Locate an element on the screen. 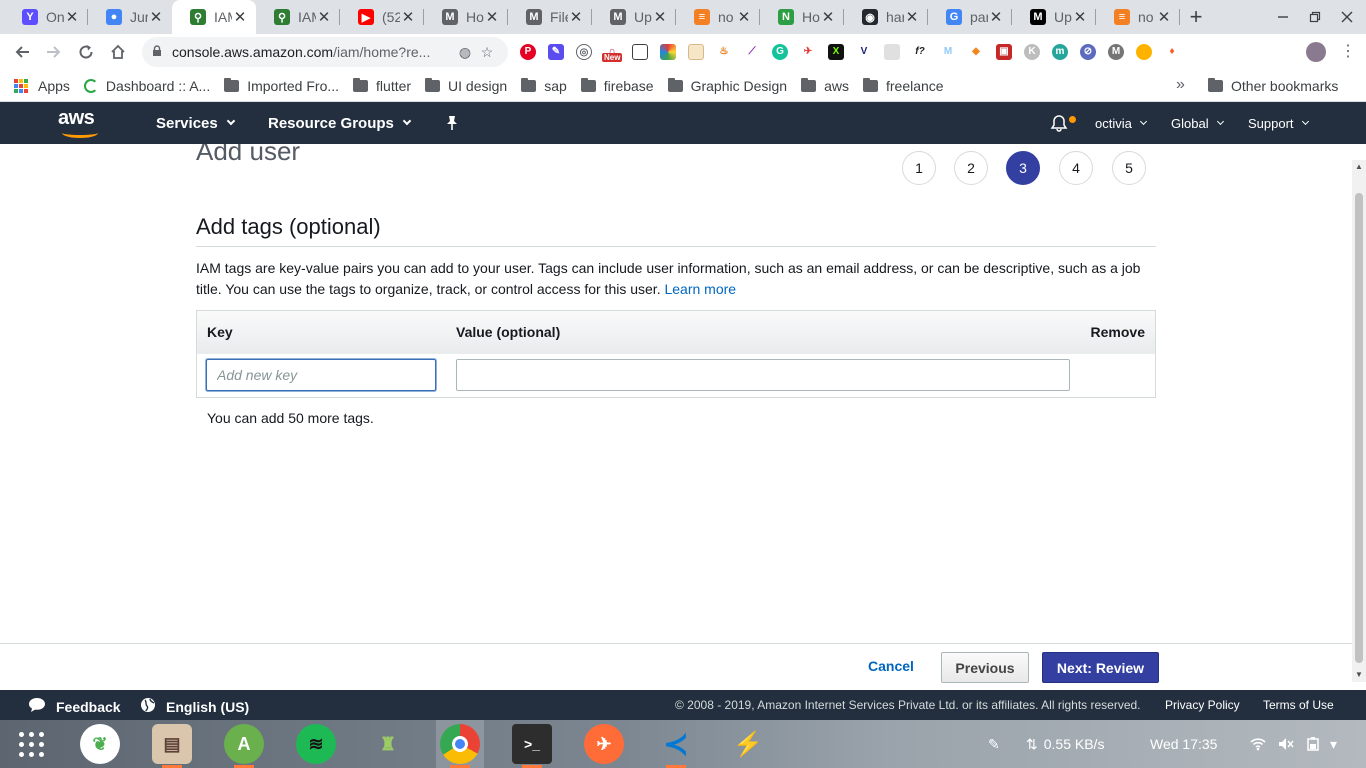  extension-new-icon: ∩ New is located at coordinates (612, 53).